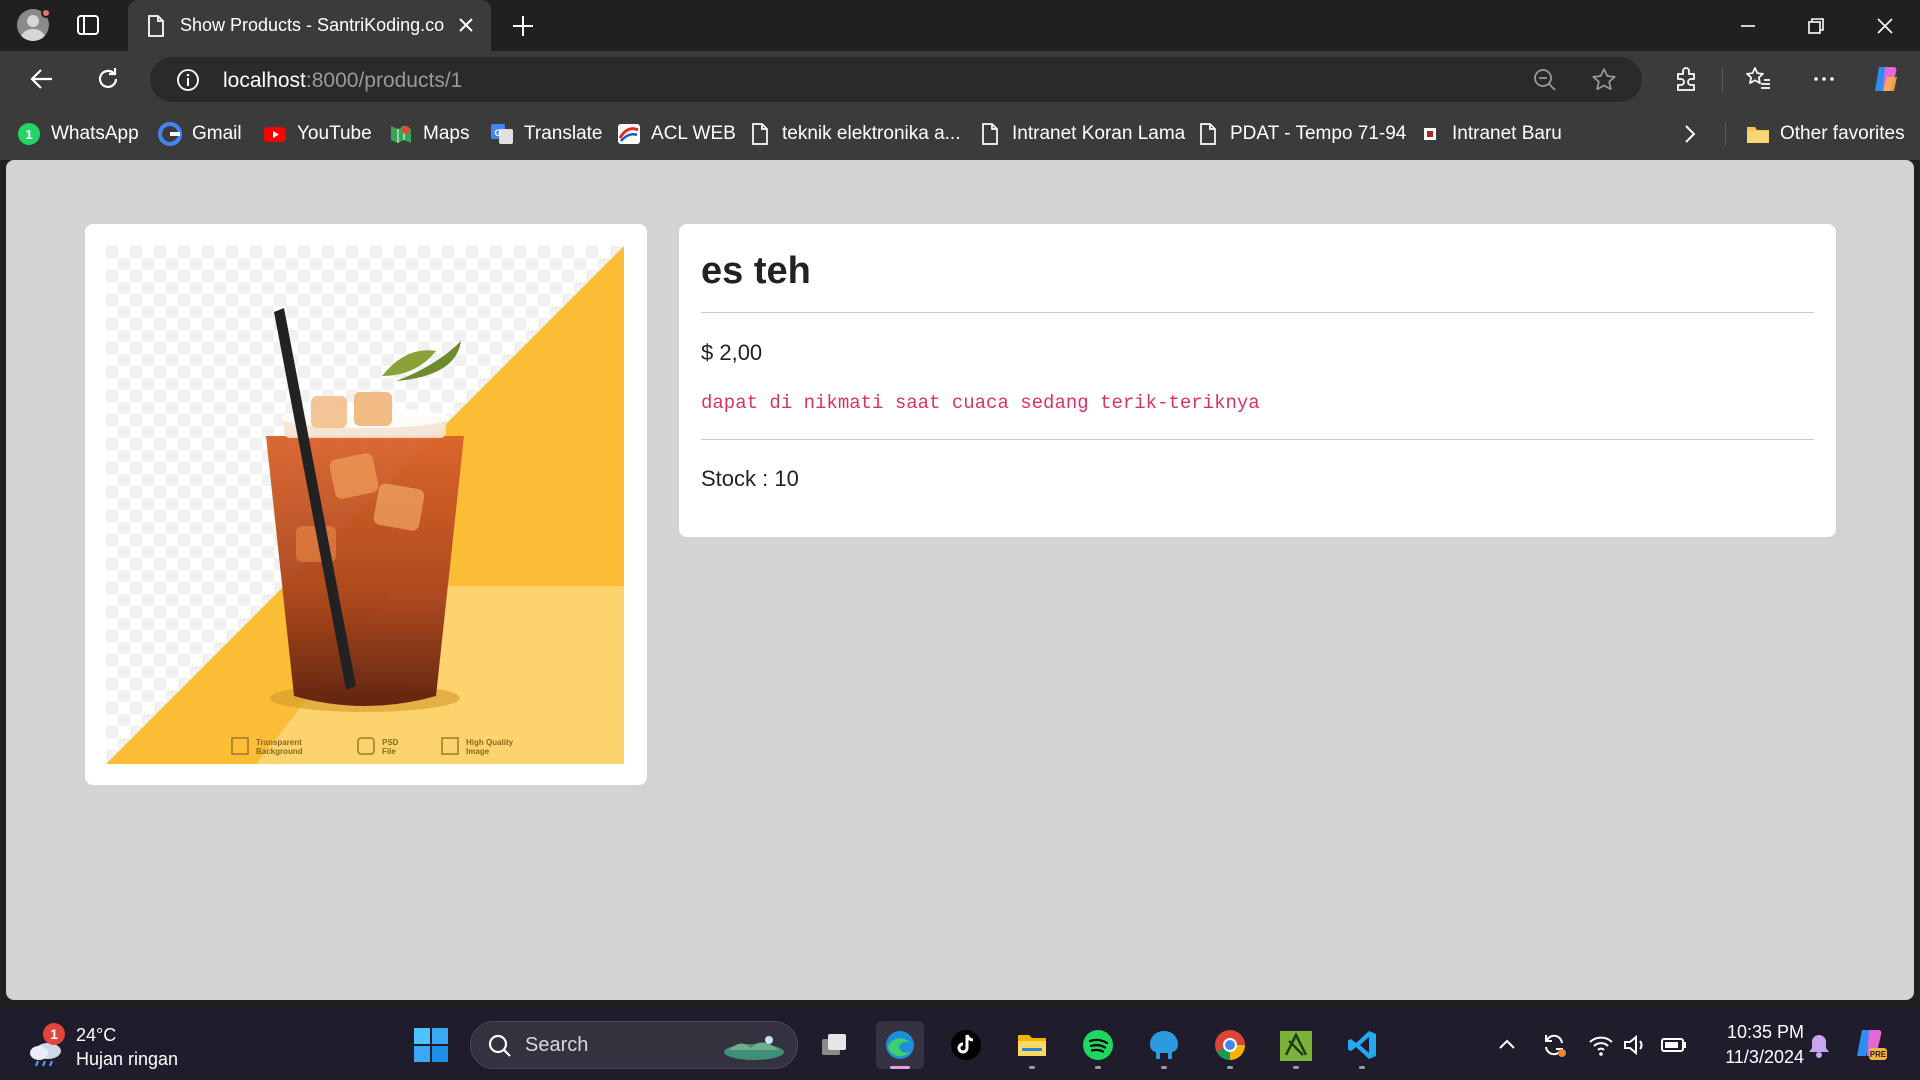 The width and height of the screenshot is (1920, 1080). I want to click on tab-active: Show Products - SantriKoding.com, so click(309, 25).